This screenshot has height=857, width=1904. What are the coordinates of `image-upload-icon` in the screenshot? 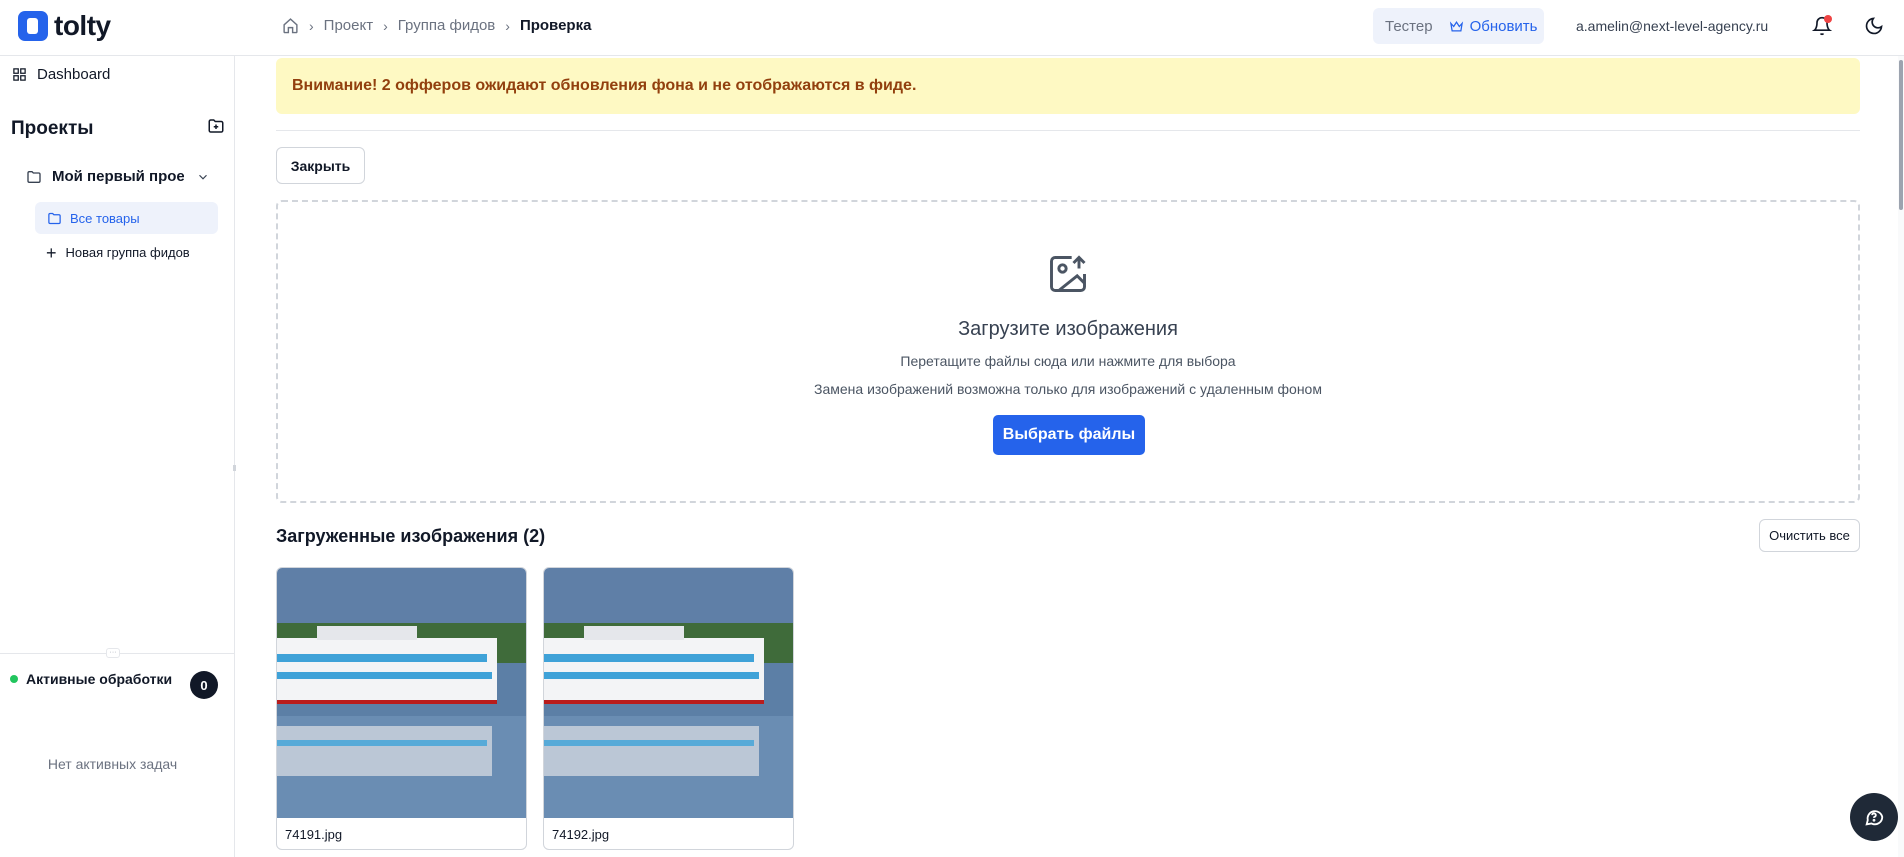 It's located at (1068, 273).